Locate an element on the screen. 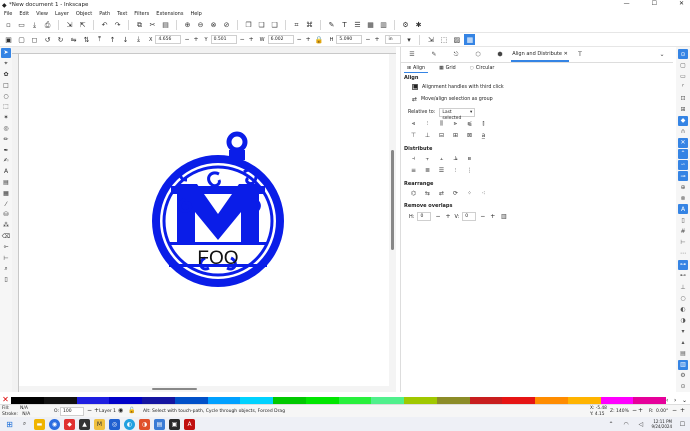 This screenshot has height=431, width=690. flip-horizontal-icon: ⇋ is located at coordinates (73, 39).